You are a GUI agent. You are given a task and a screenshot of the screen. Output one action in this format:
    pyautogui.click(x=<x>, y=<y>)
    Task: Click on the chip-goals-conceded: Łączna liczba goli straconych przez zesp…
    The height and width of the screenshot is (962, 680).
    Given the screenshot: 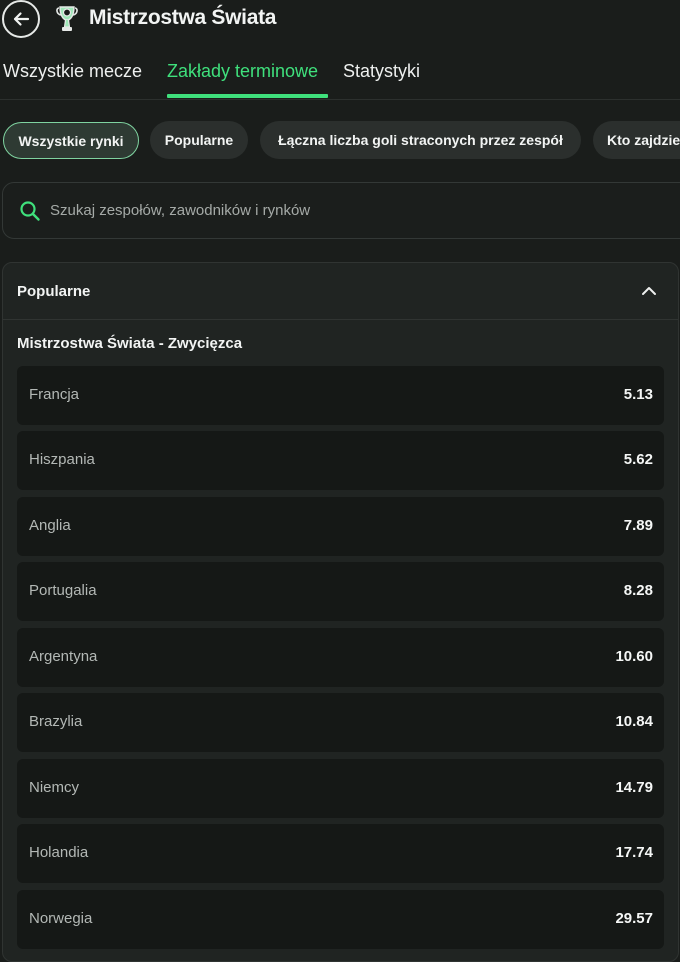 What is the action you would take?
    pyautogui.click(x=420, y=140)
    